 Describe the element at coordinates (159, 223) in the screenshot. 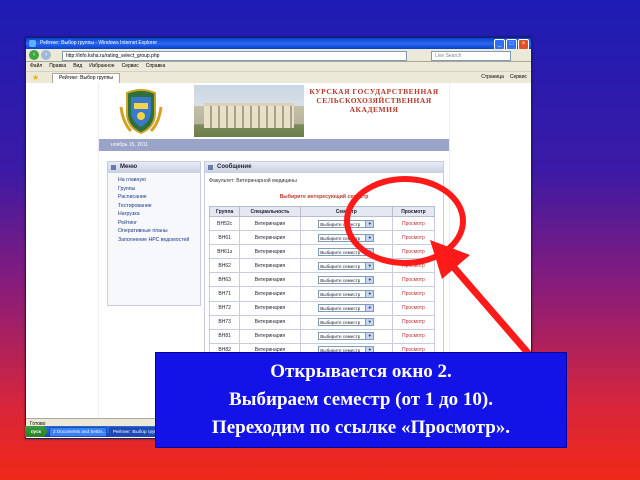

I see `sidebar-item-rating: Рейтинг` at that location.